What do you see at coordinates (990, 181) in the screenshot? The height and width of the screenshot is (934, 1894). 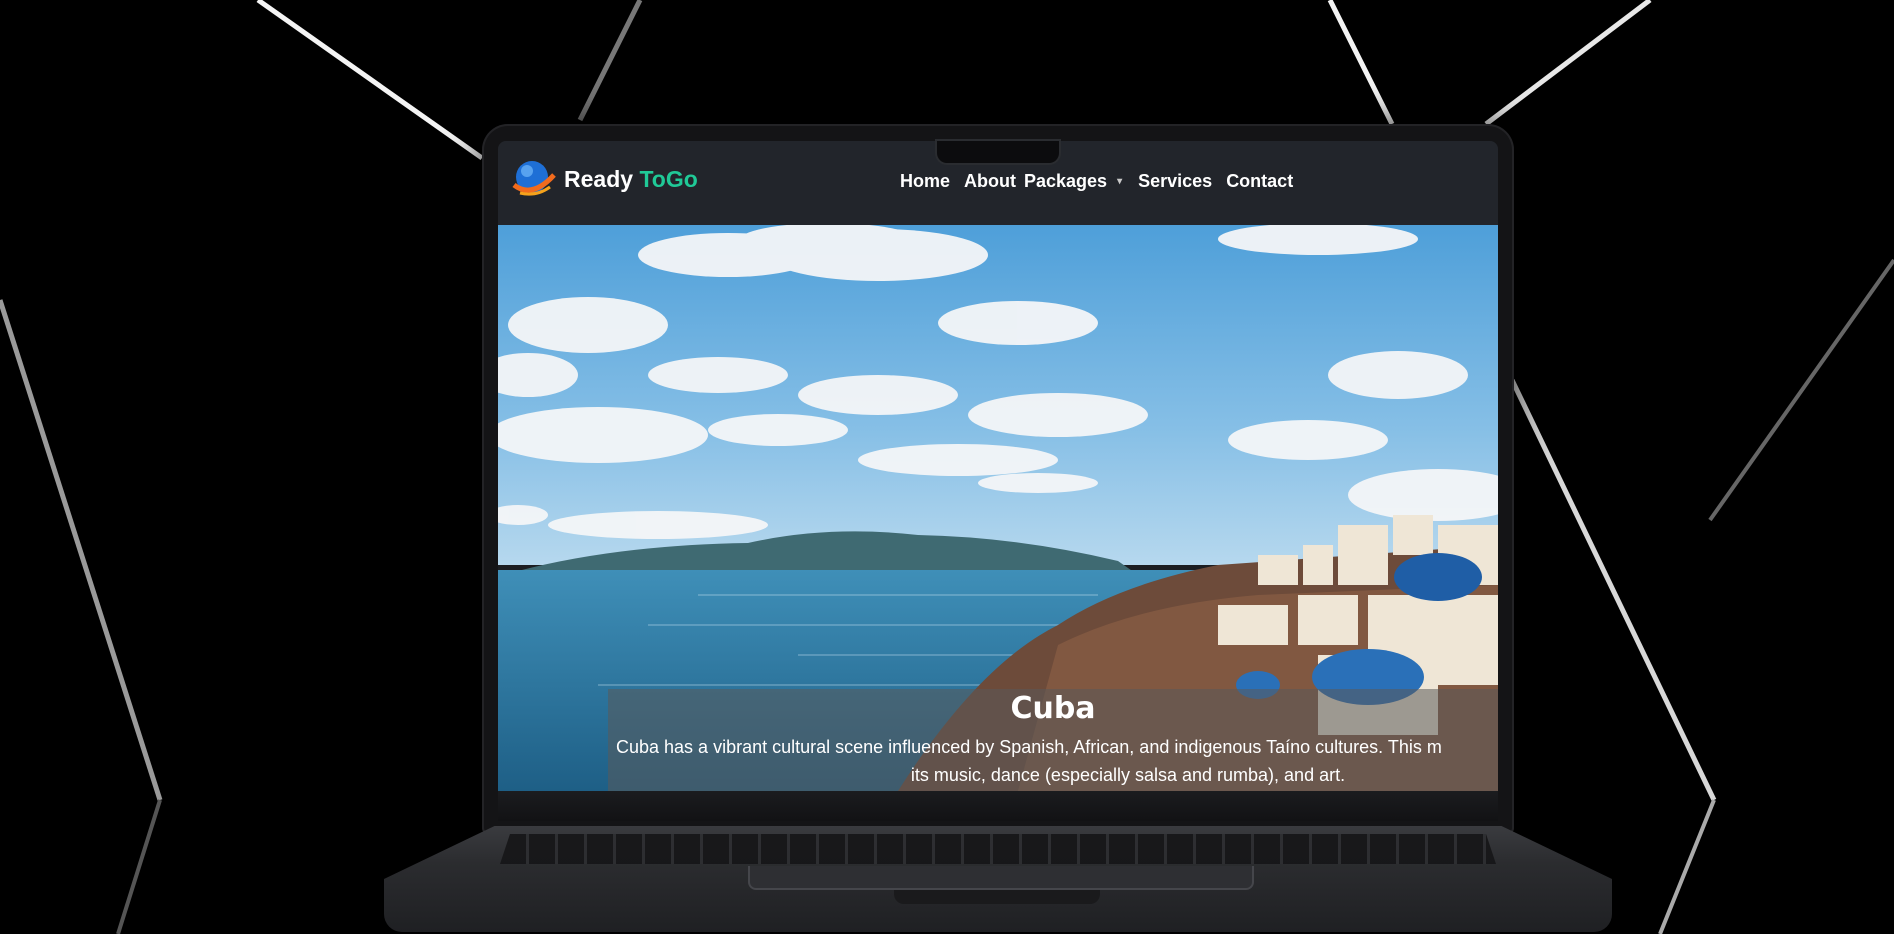 I see `nav-about: About` at bounding box center [990, 181].